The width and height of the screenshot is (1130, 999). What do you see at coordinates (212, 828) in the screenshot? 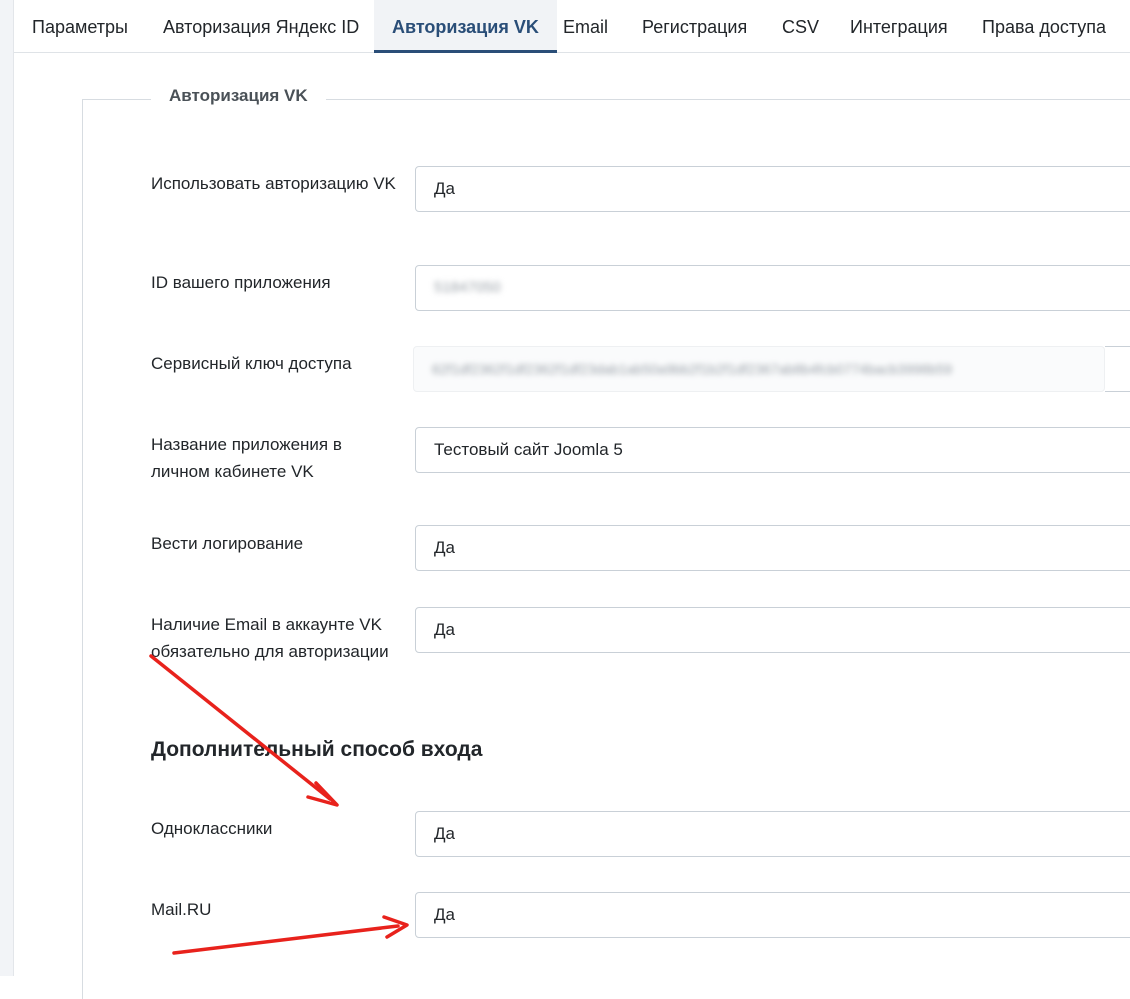
I see `odnoklassniki-label: Одноклассники` at bounding box center [212, 828].